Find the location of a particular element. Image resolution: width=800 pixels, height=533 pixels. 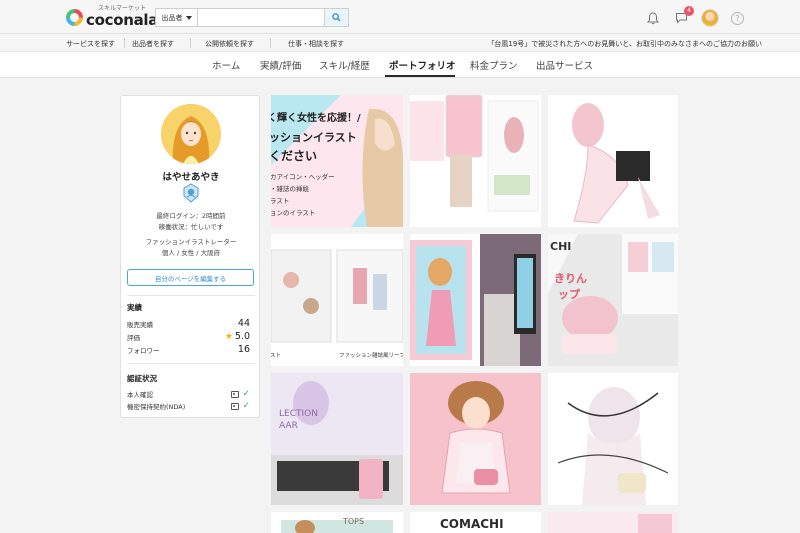

verification-heading: 認証状況 is located at coordinates (142, 378).